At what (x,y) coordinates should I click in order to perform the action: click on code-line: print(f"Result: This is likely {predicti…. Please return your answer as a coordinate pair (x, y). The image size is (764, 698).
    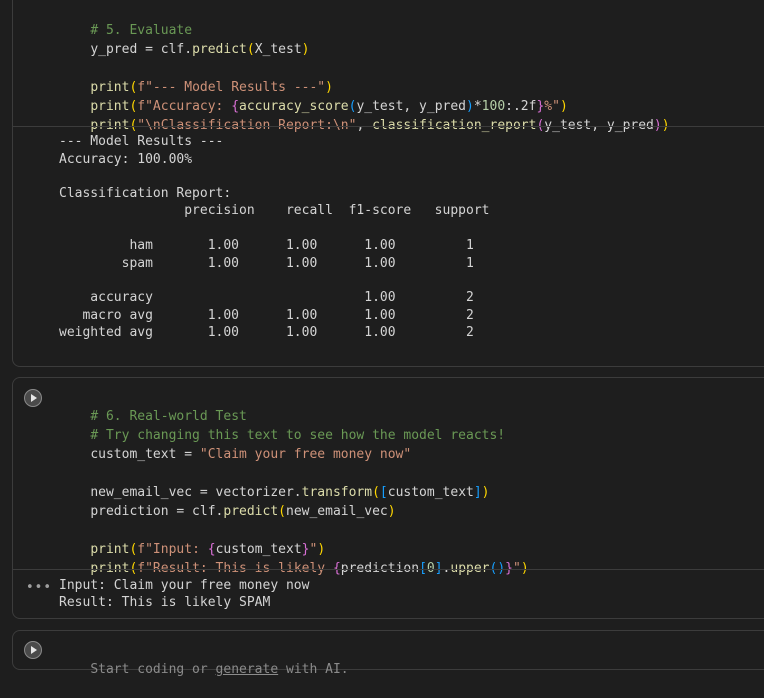
    Looking at the image, I should click on (293, 558).